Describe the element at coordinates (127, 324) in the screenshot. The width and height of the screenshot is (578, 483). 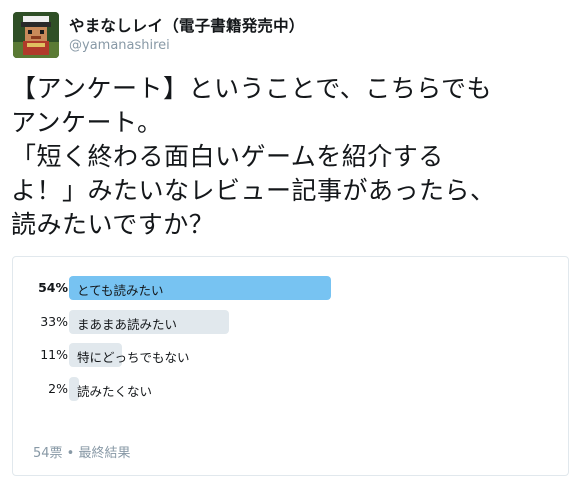
I see `poll-option-label: まあまあ読みたい` at that location.